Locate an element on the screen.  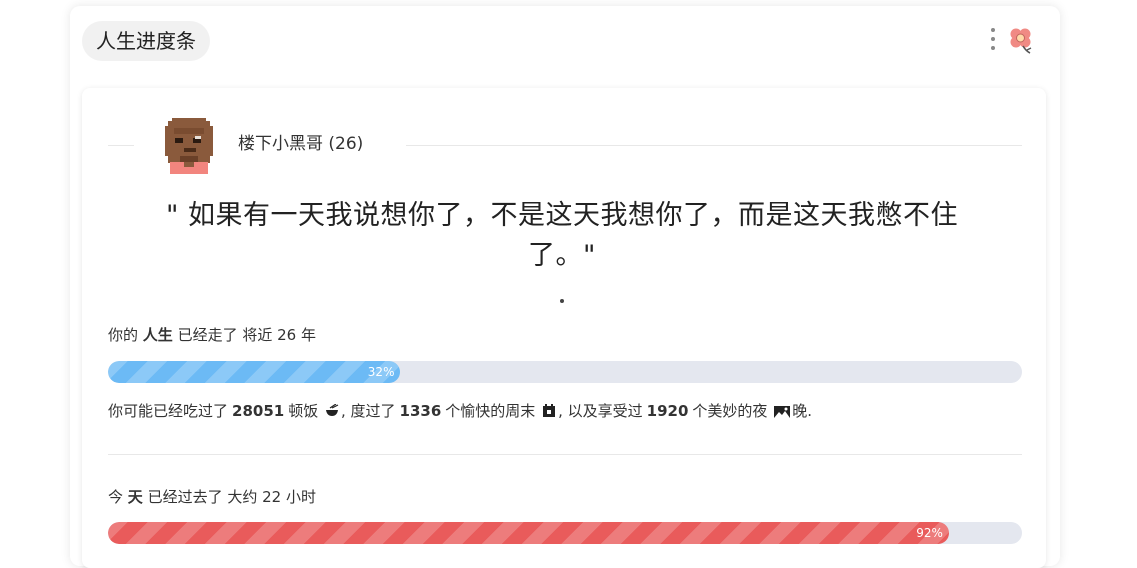
today-progress-bar: 92% is located at coordinates (565, 533).